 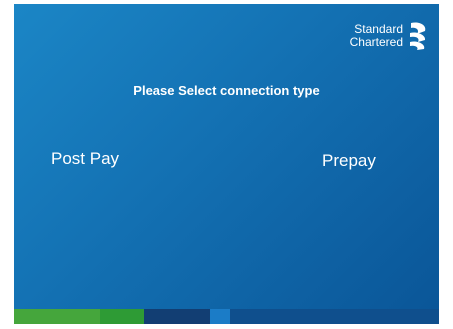 What do you see at coordinates (177, 316) in the screenshot?
I see `stripe-navy` at bounding box center [177, 316].